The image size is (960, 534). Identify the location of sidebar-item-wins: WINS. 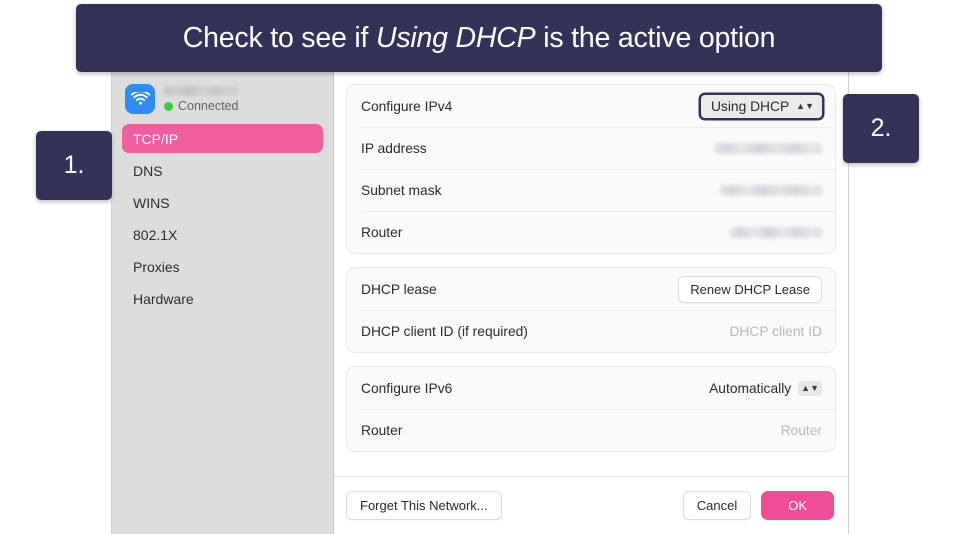
(222, 202).